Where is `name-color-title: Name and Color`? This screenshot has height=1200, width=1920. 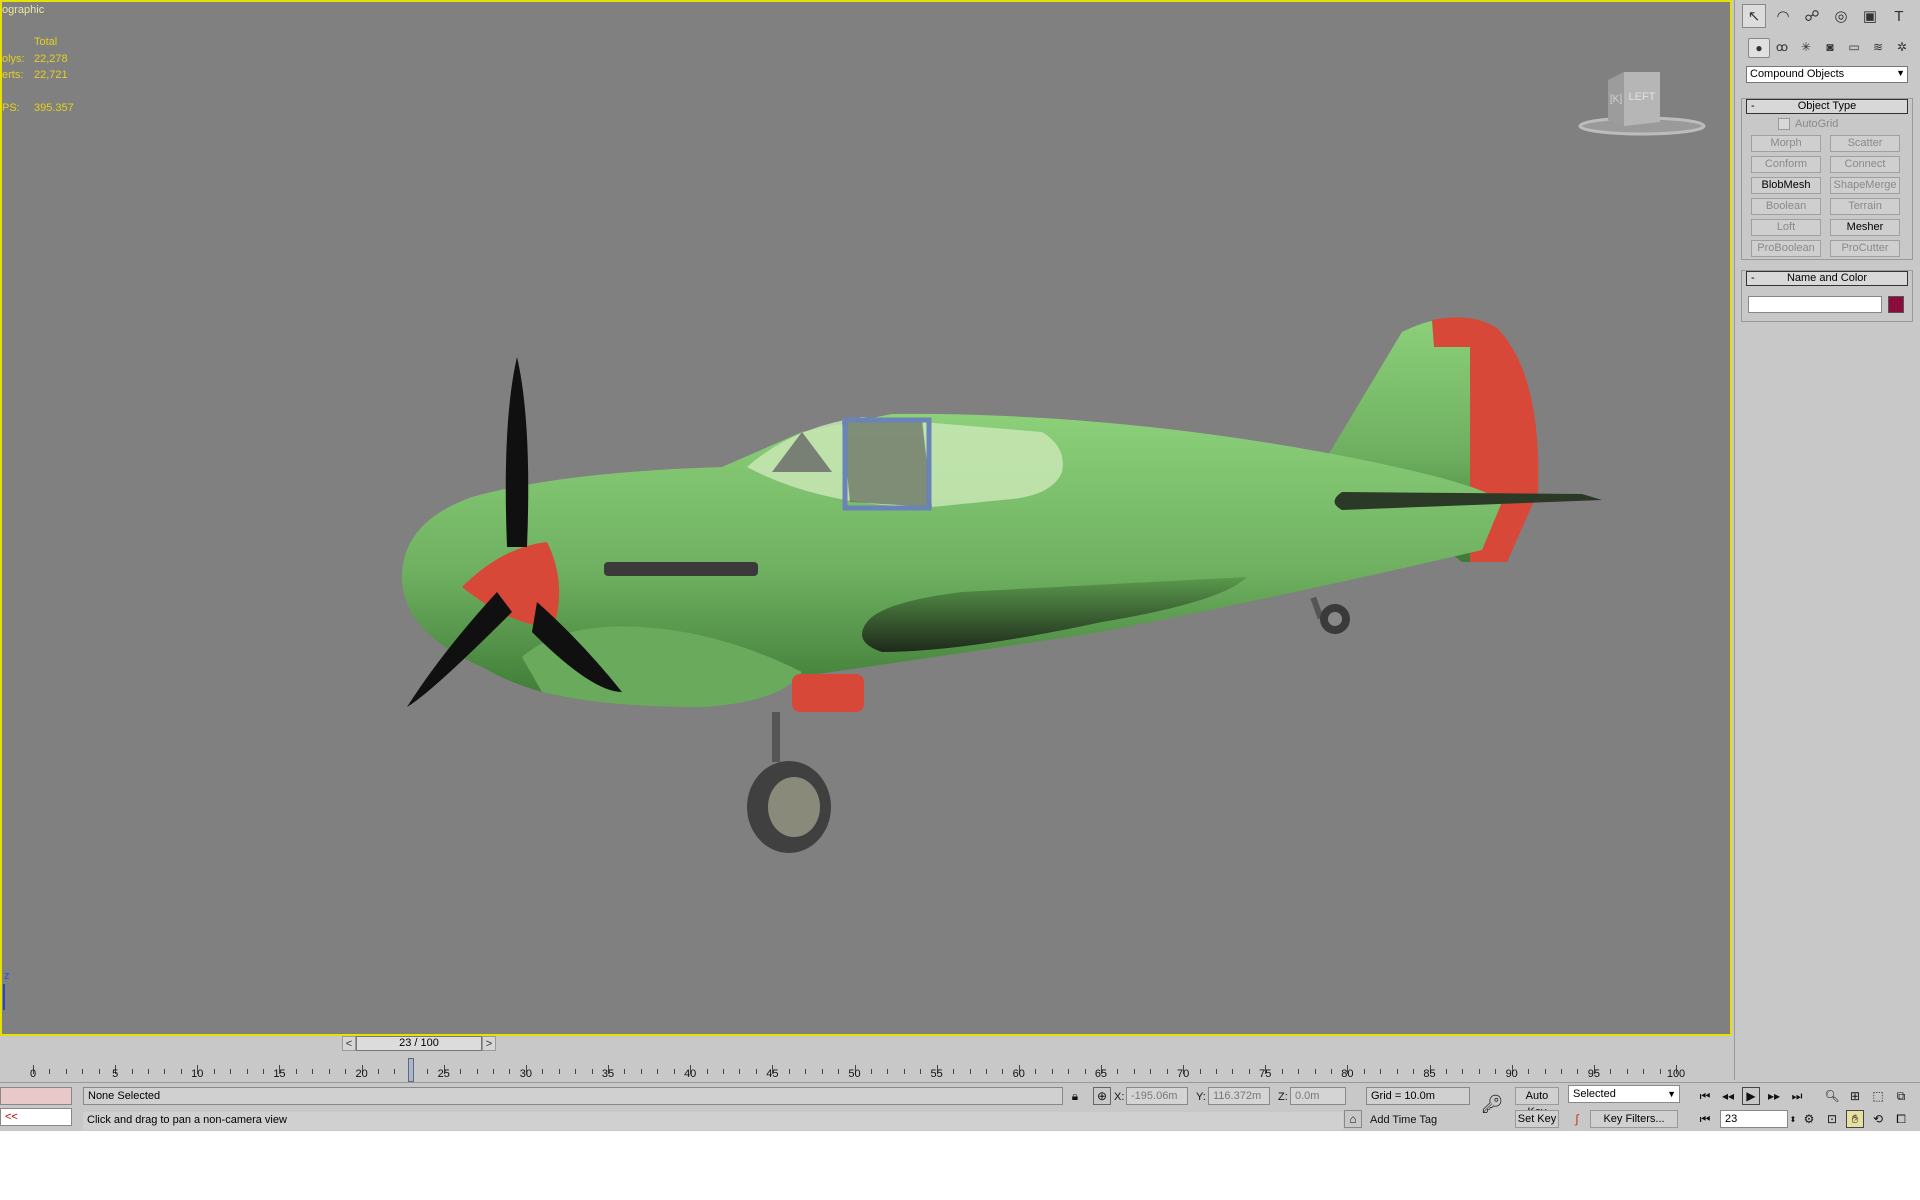 name-color-title: Name and Color is located at coordinates (1827, 278).